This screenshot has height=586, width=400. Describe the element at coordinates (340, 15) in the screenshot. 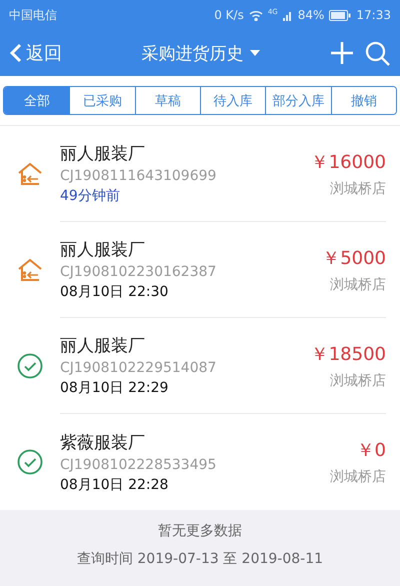

I see `battery-icon` at that location.